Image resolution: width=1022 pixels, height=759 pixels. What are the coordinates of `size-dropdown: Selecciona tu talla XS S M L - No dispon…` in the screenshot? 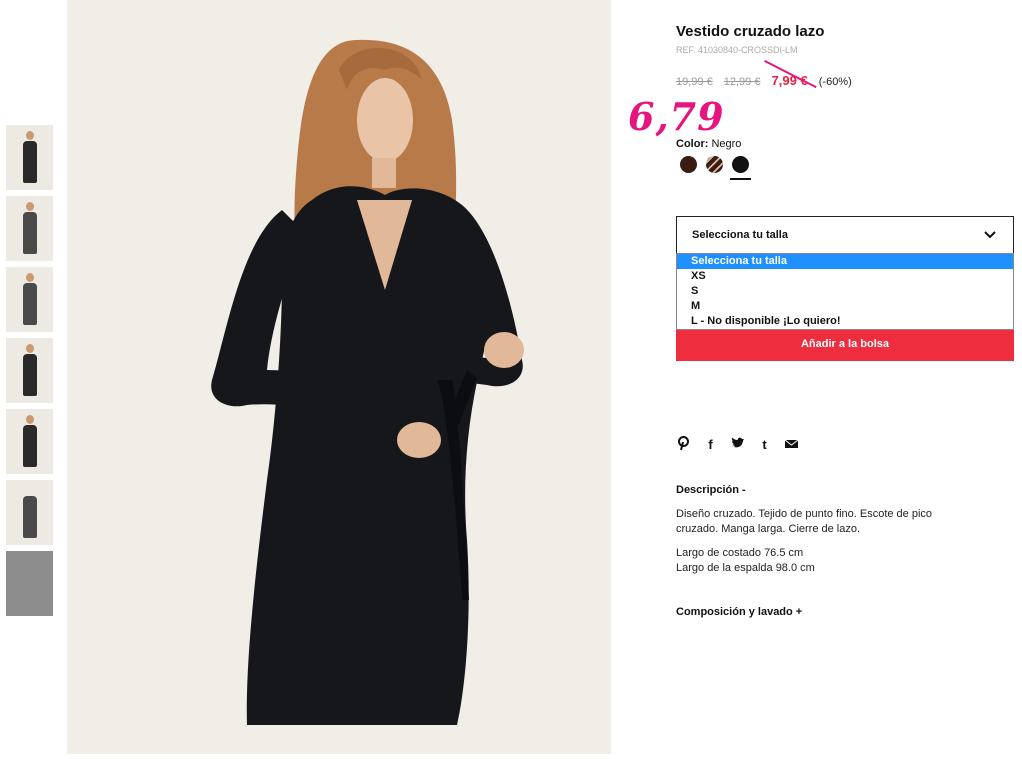 It's located at (845, 291).